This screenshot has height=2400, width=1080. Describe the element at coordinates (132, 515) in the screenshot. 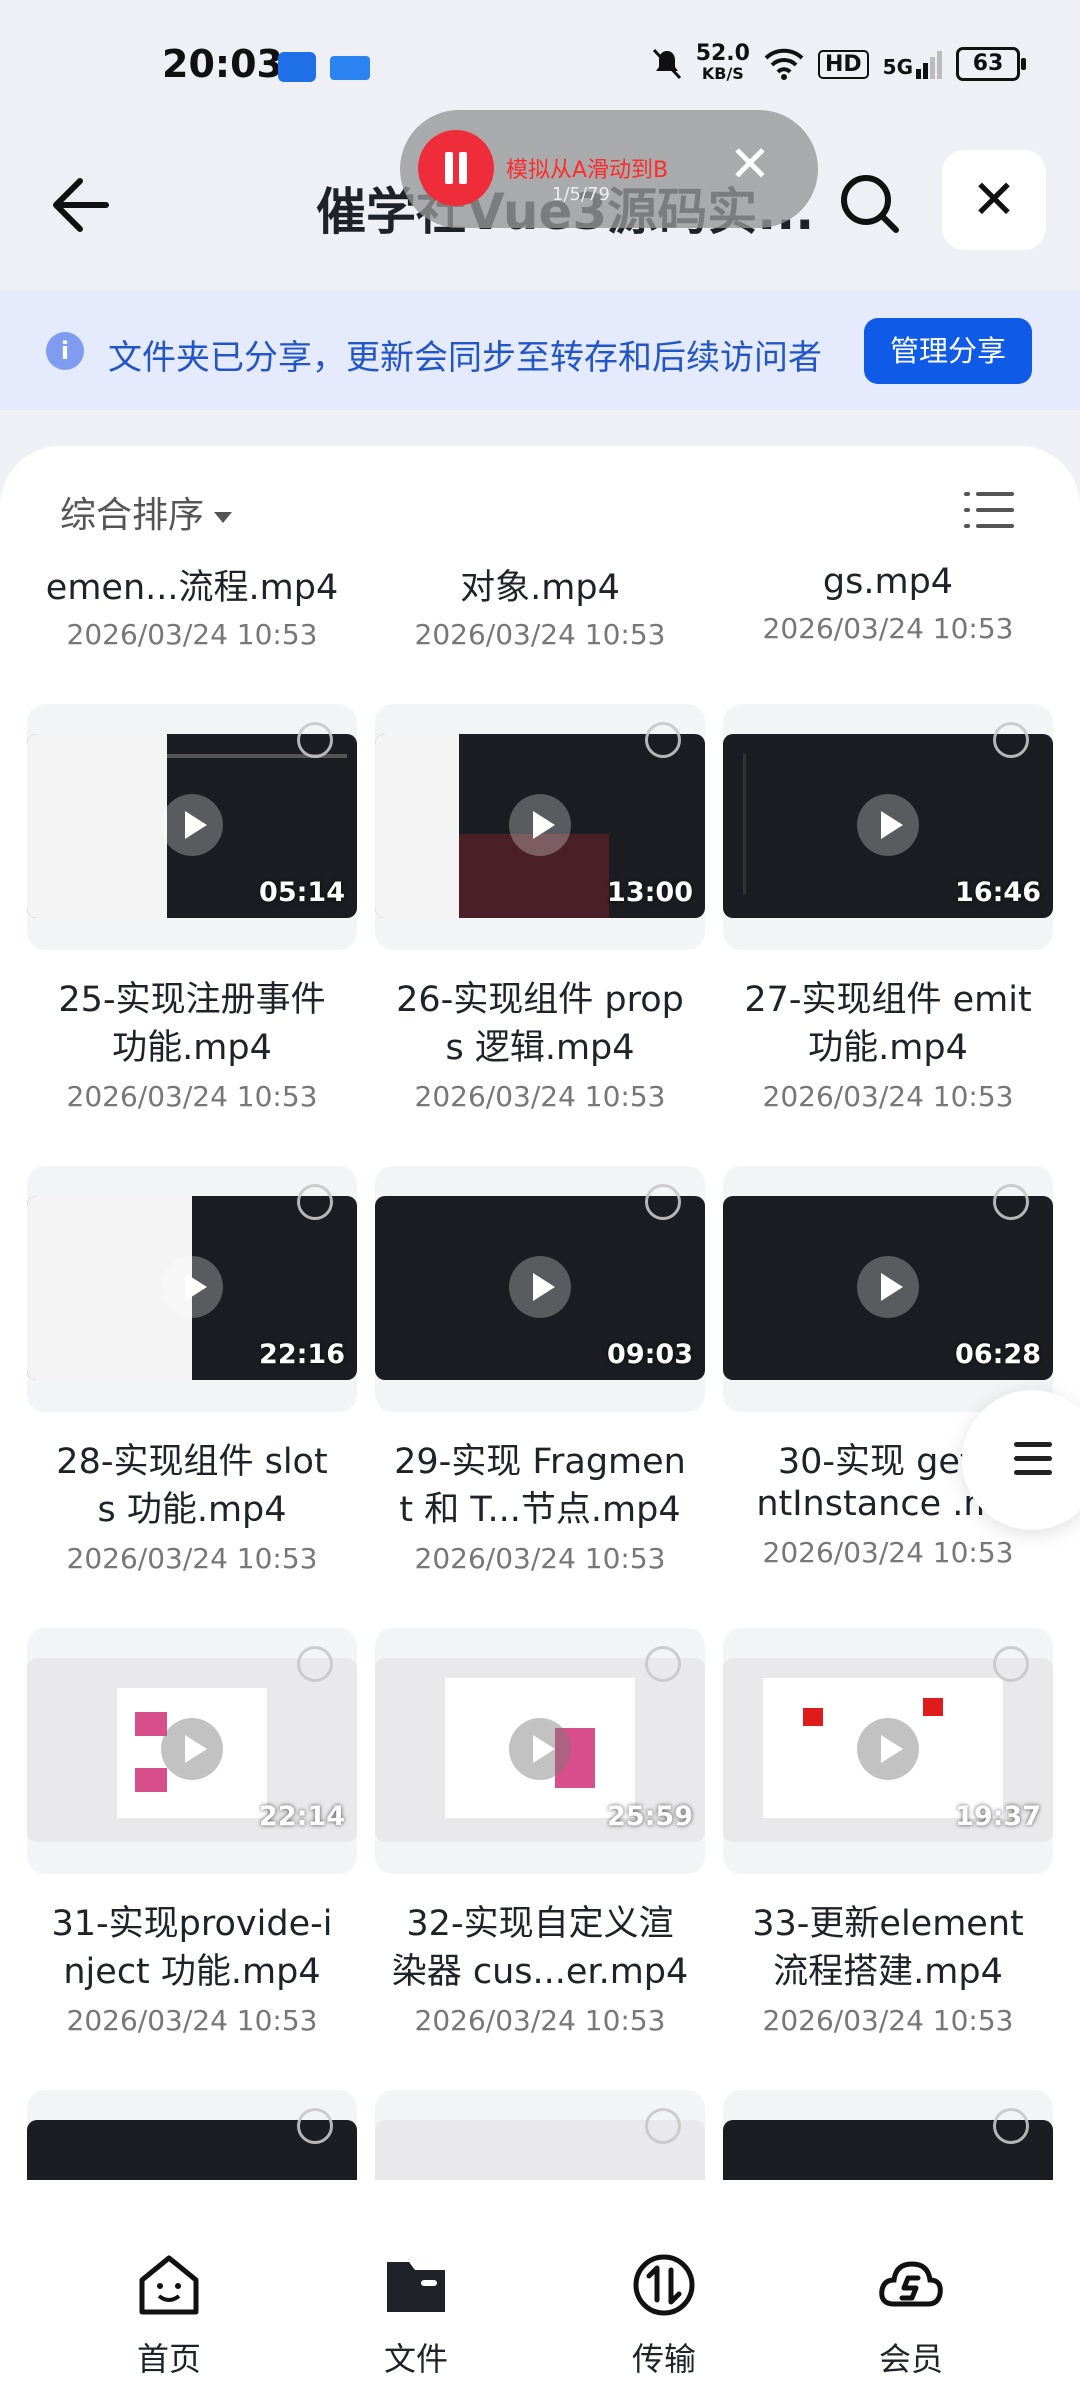

I see `sort-label: 综合排序` at that location.